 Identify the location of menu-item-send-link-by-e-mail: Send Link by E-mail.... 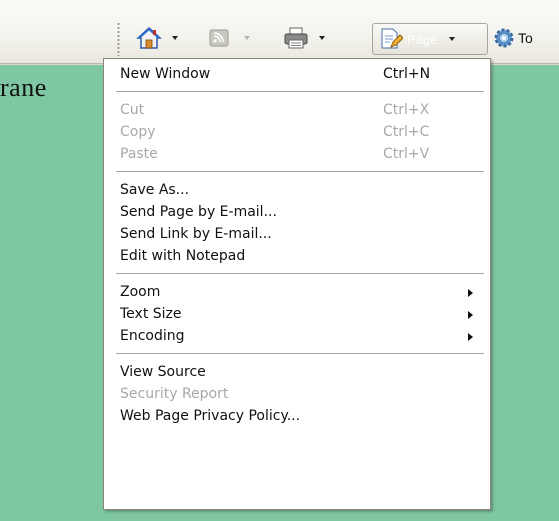
(297, 234).